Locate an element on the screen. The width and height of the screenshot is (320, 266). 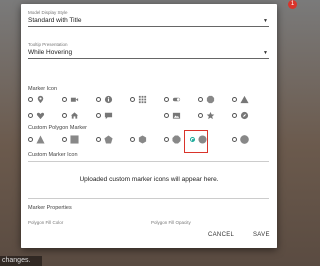
video-icon is located at coordinates (74, 99).